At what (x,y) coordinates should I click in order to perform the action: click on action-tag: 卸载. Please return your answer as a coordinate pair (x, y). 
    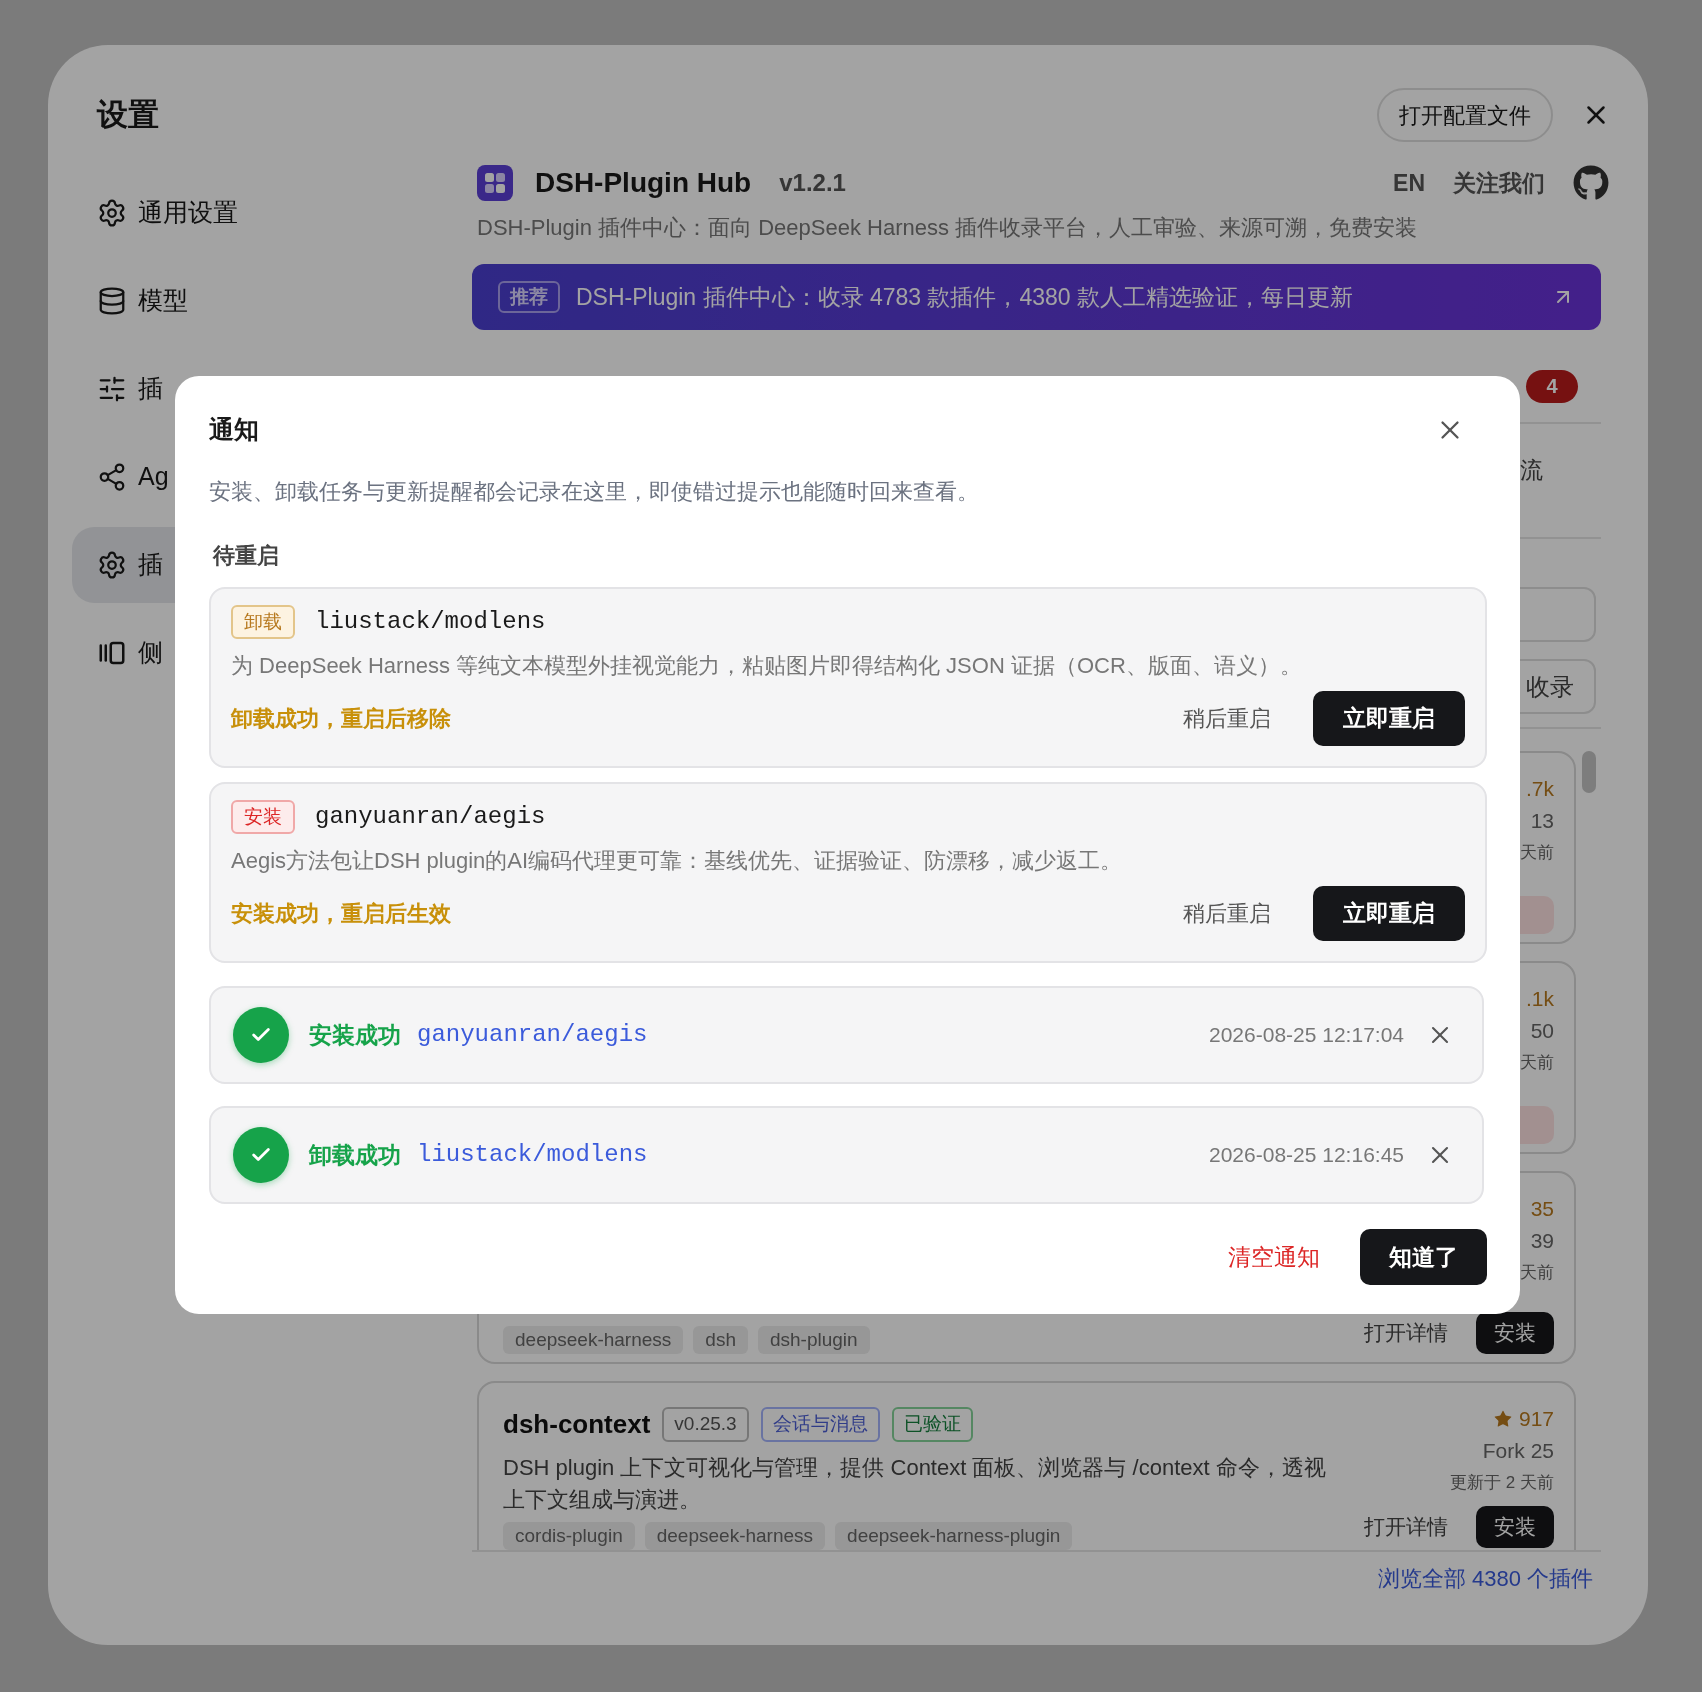
    Looking at the image, I should click on (263, 622).